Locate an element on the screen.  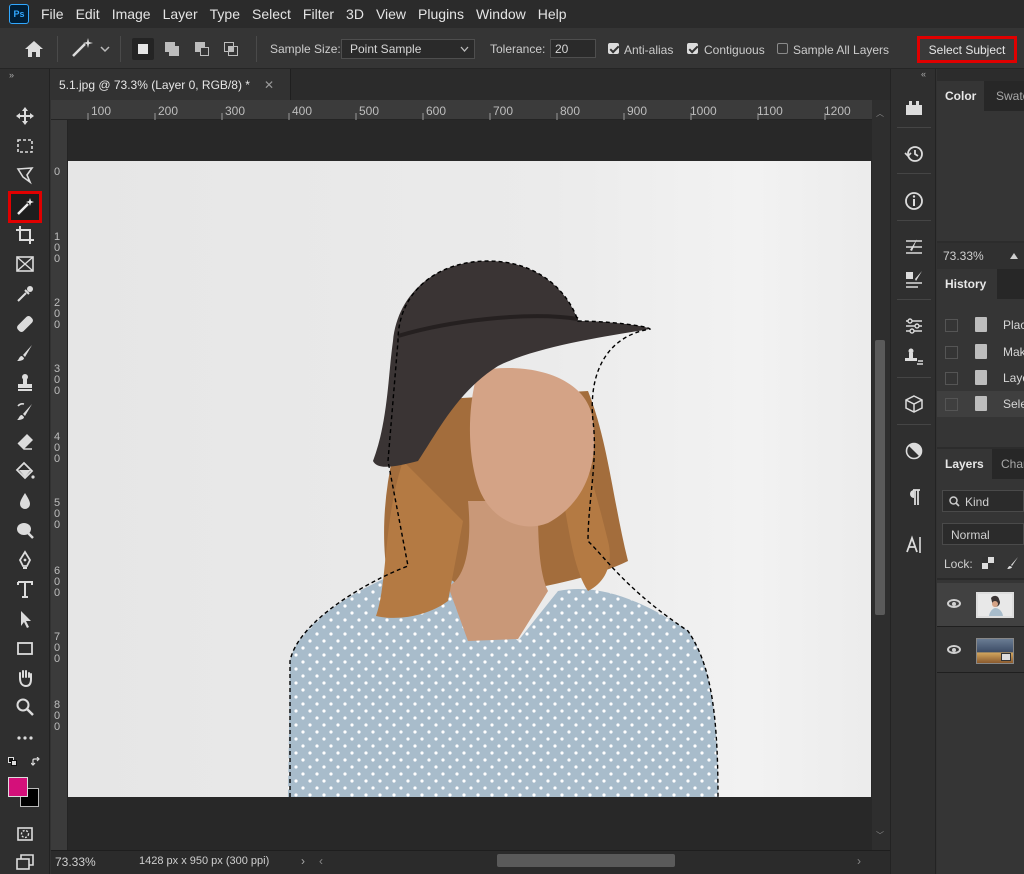
tab-layers: Layers is located at coordinates (964, 464).